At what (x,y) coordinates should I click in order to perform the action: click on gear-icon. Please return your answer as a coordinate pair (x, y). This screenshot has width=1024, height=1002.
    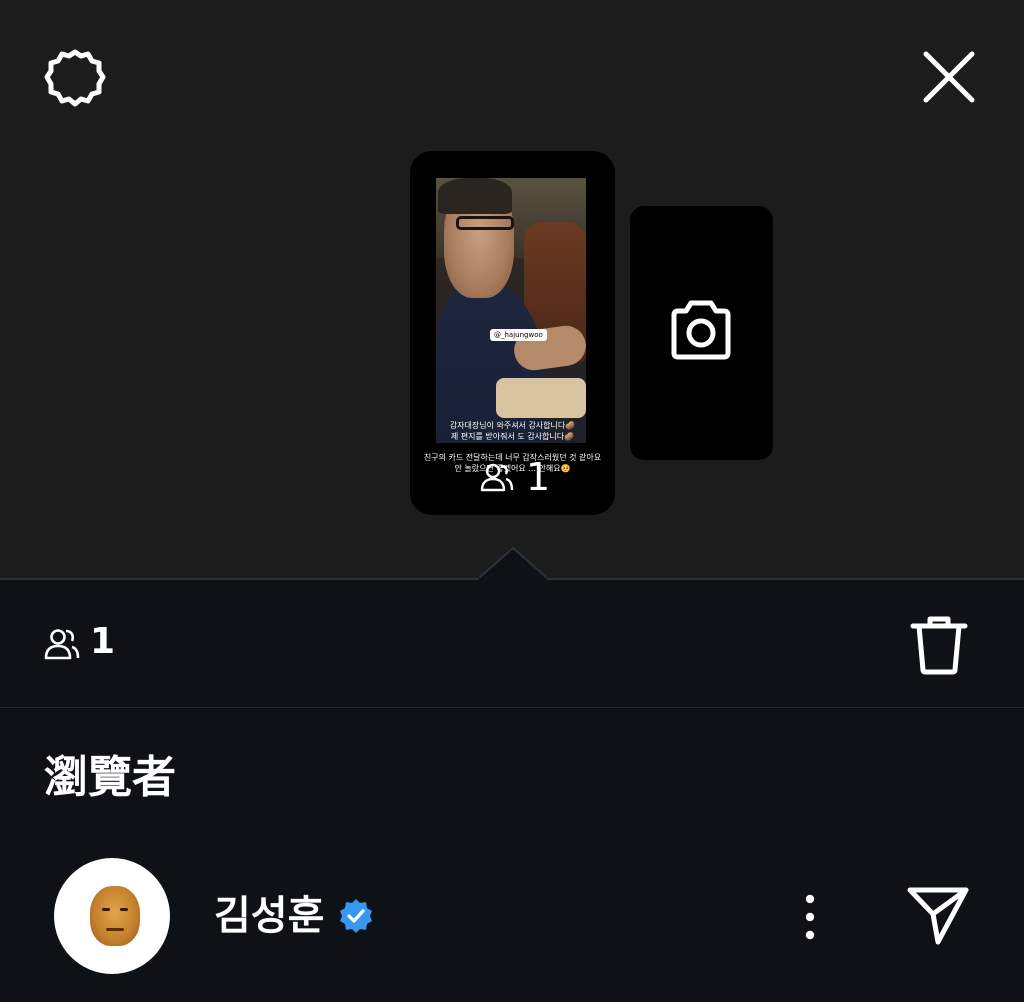
    Looking at the image, I should click on (75, 79).